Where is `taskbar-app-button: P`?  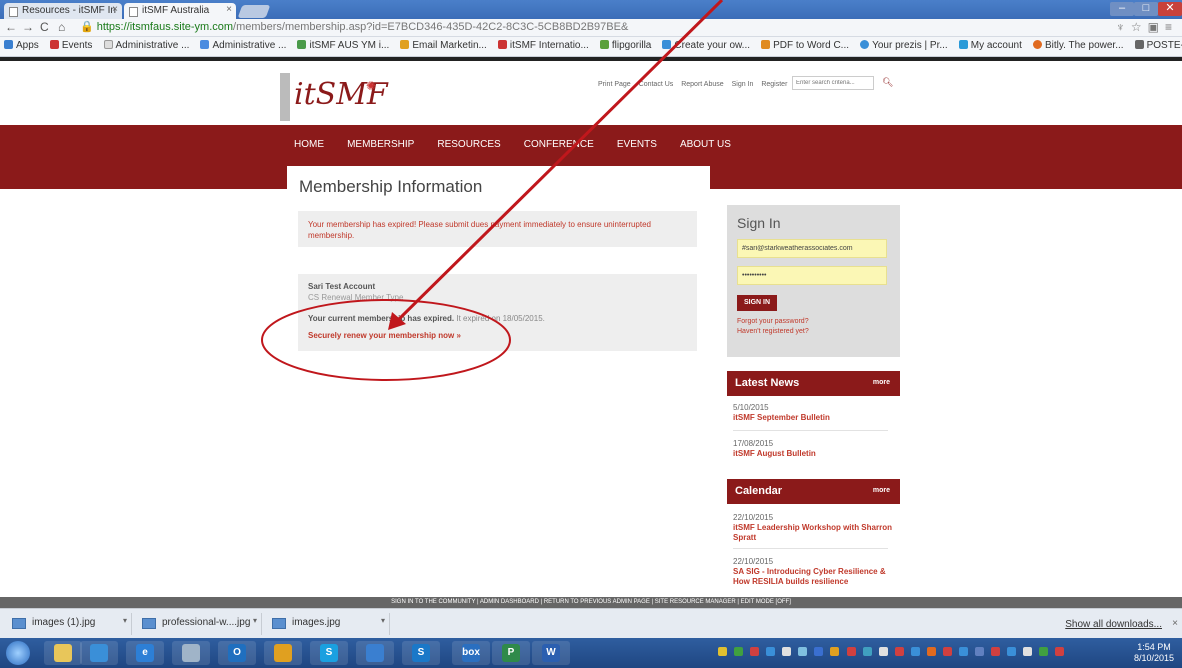
taskbar-app-button: P is located at coordinates (511, 653).